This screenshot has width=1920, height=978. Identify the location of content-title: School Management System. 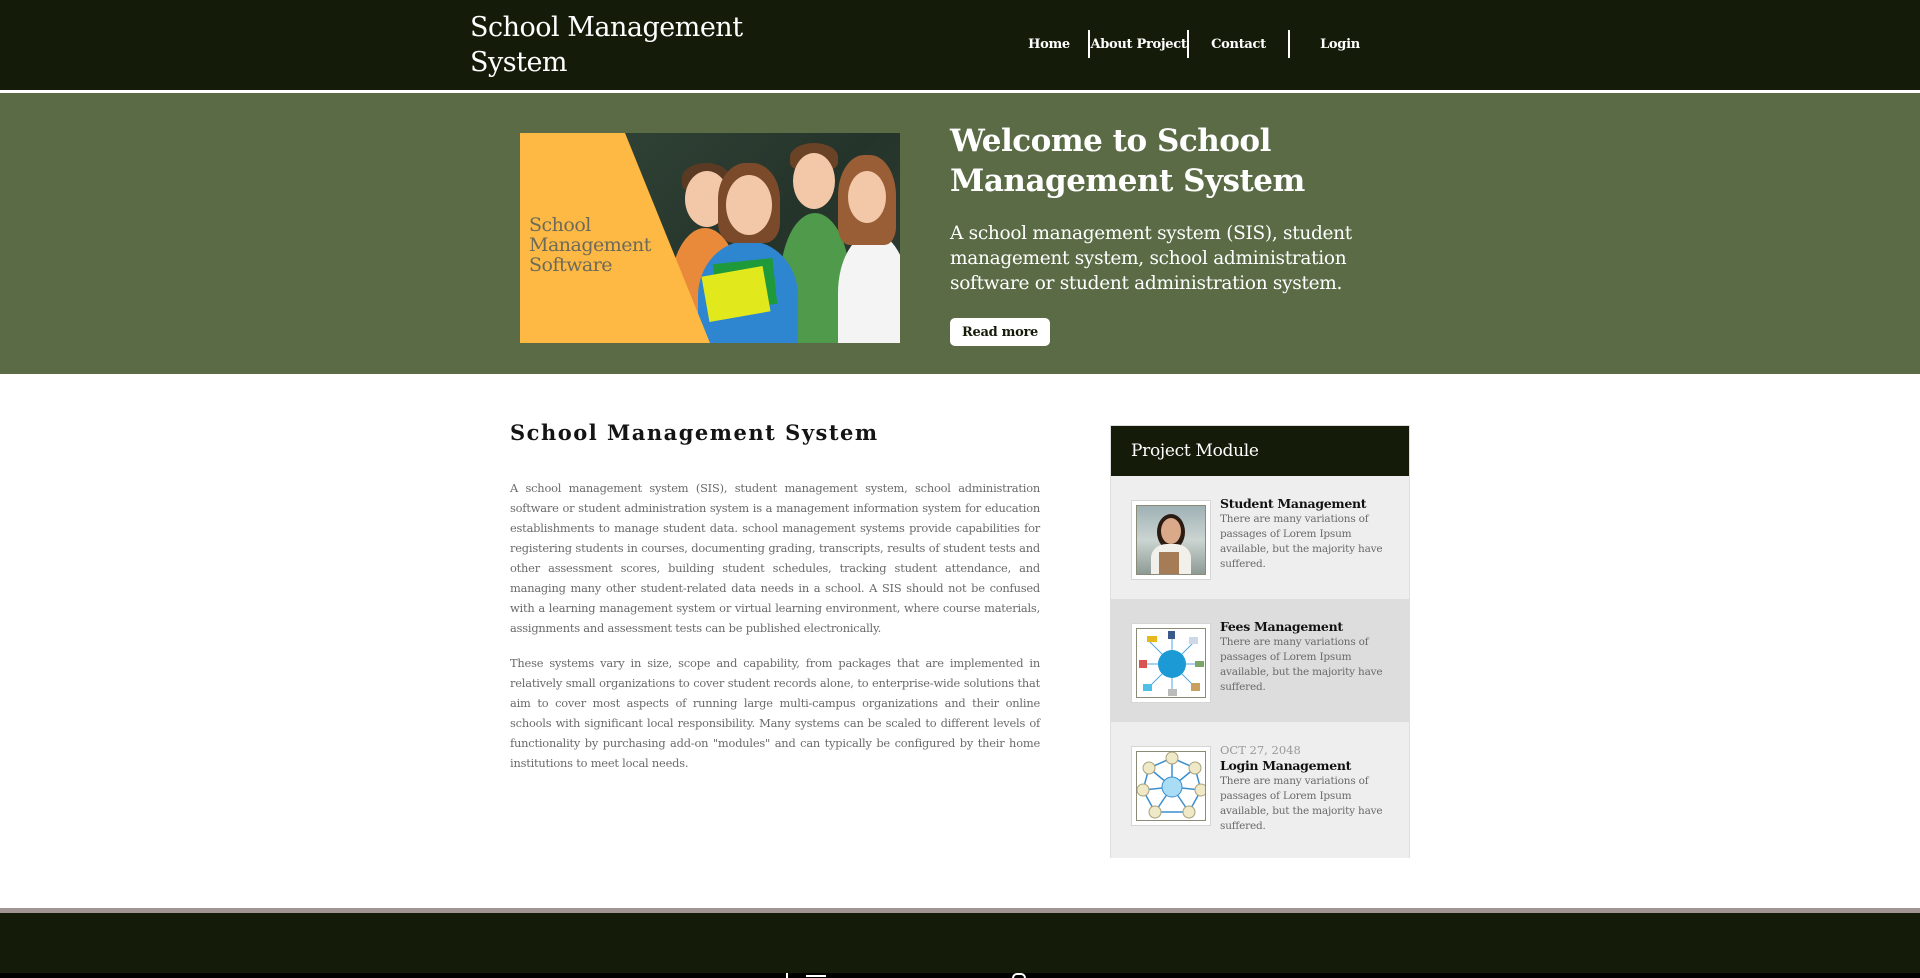
(694, 432).